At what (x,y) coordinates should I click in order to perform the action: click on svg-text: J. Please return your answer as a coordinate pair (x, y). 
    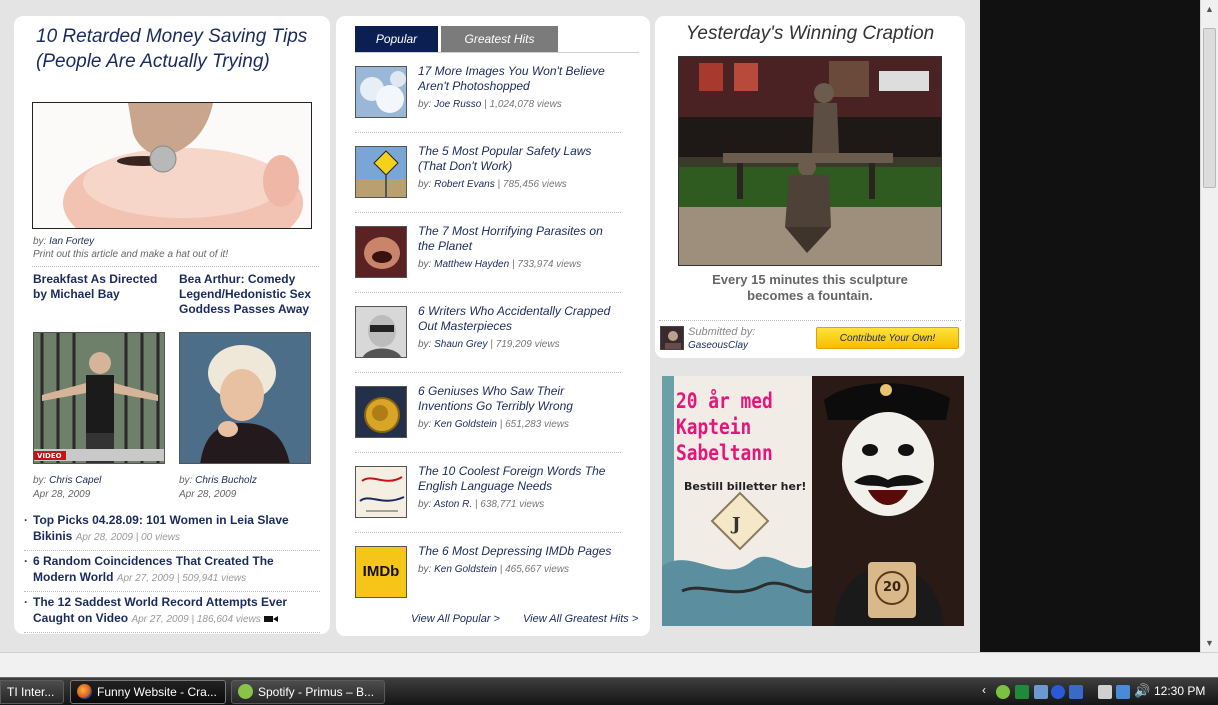
    Looking at the image, I should click on (735, 524).